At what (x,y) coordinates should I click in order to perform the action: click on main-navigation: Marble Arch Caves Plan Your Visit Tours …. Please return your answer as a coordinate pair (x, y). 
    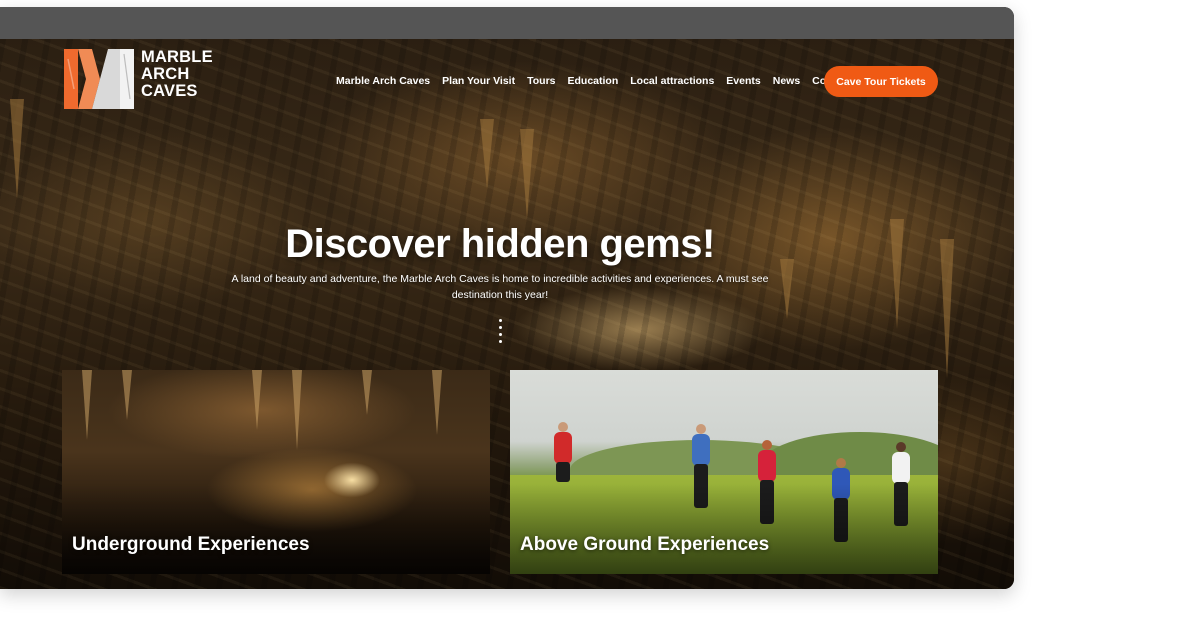
    Looking at the image, I should click on (593, 81).